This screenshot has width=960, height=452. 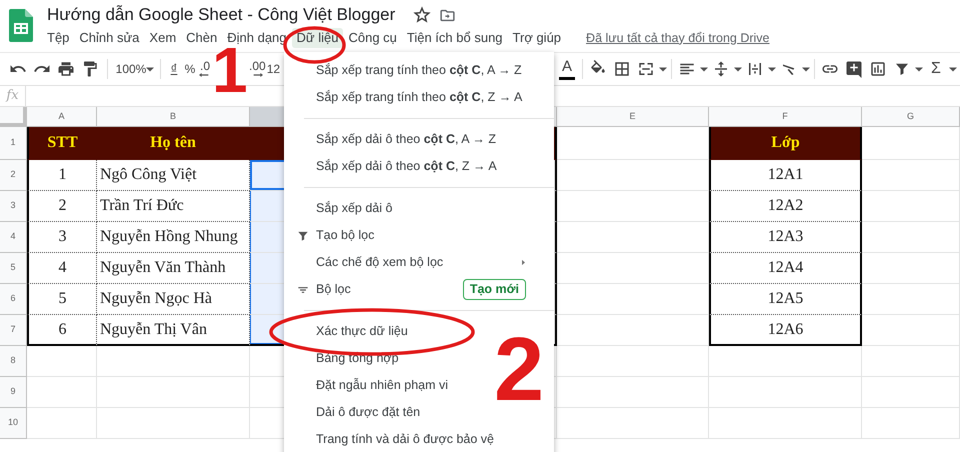 What do you see at coordinates (678, 38) in the screenshot?
I see `save-status-link: Đã lưu tất cả thay đổi trong Drive` at bounding box center [678, 38].